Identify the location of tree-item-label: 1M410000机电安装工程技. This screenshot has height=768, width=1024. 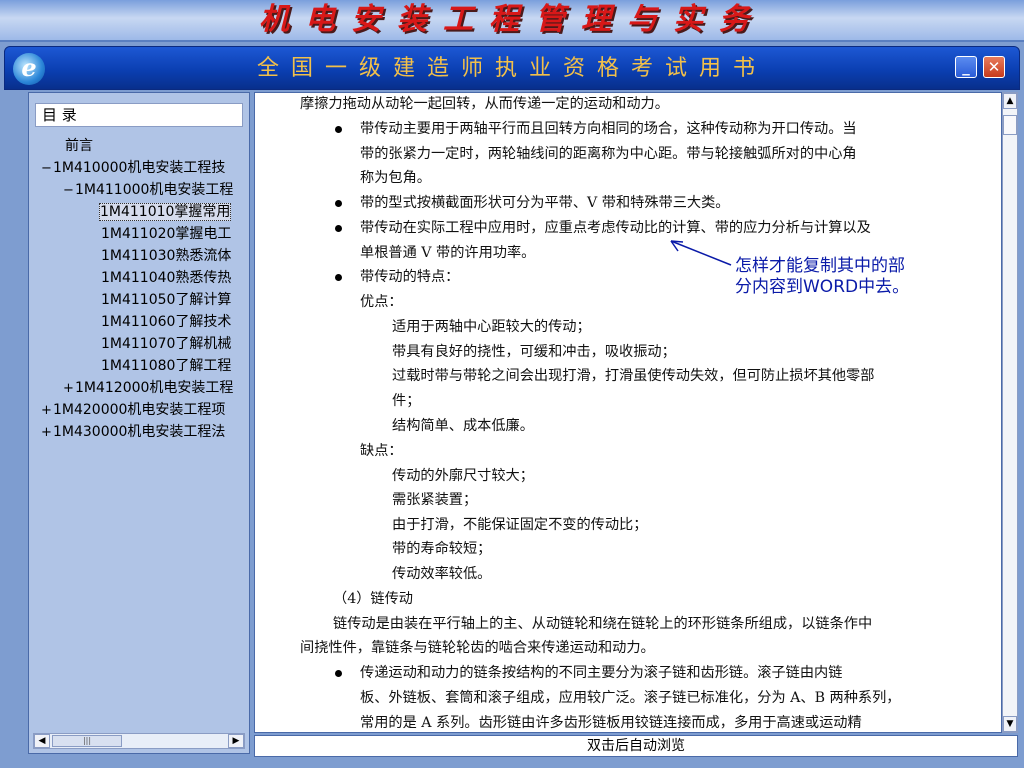
(139, 168).